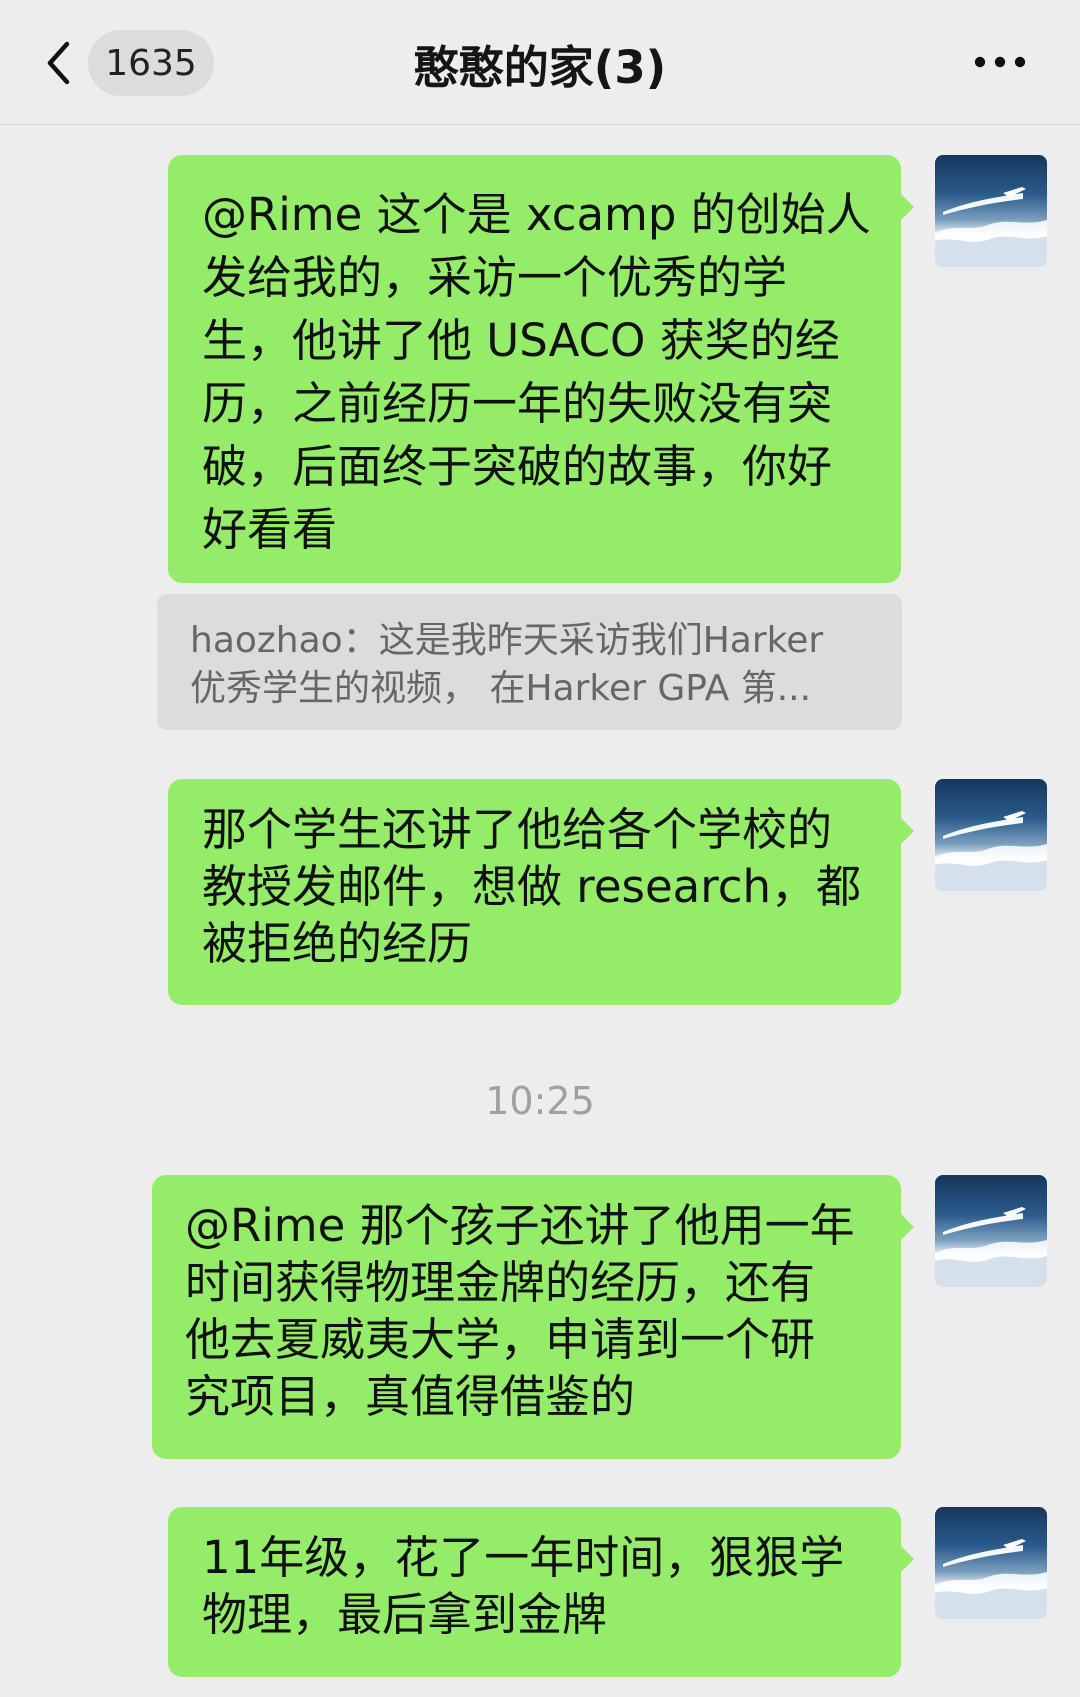  Describe the element at coordinates (270, 529) in the screenshot. I see `message-line: 好看看` at that location.